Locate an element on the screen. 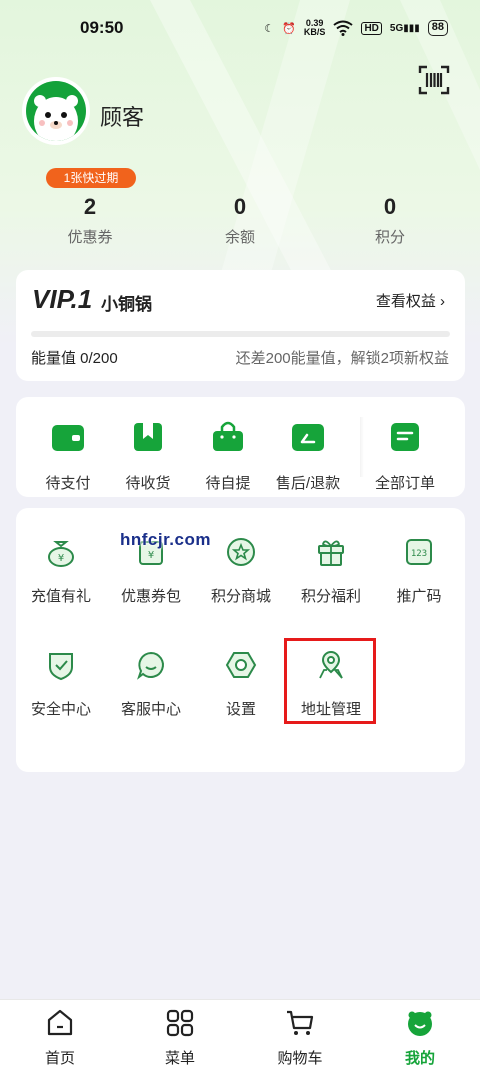  wifi-icon is located at coordinates (343, 28).